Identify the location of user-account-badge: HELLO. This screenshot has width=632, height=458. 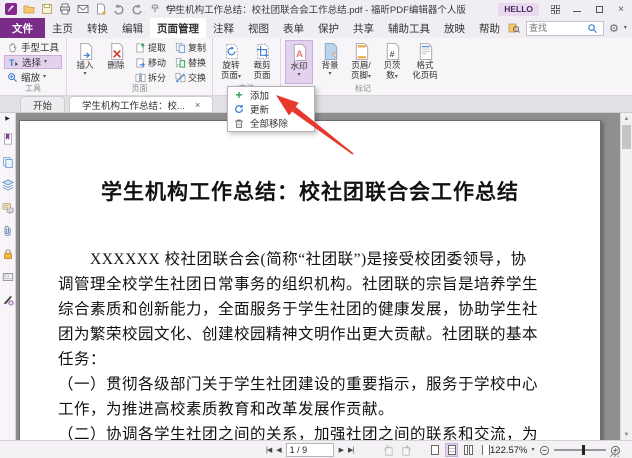
(518, 9).